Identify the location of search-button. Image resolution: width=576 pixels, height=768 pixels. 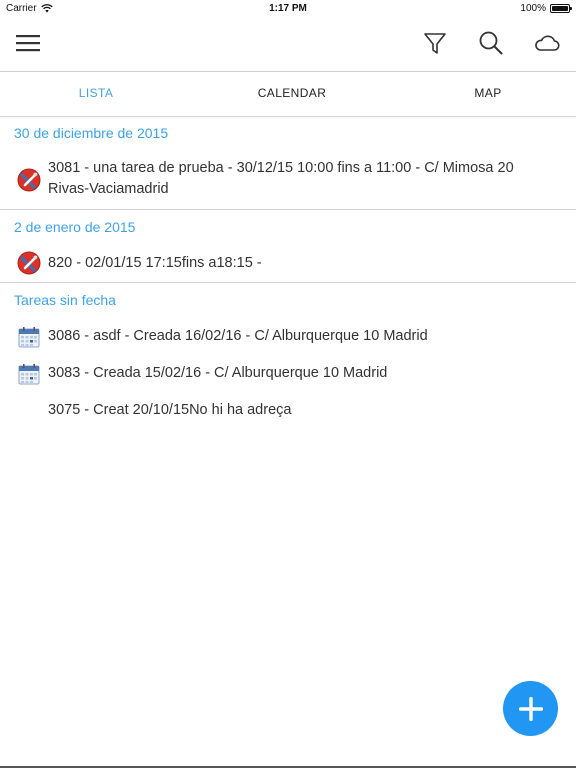
(491, 43).